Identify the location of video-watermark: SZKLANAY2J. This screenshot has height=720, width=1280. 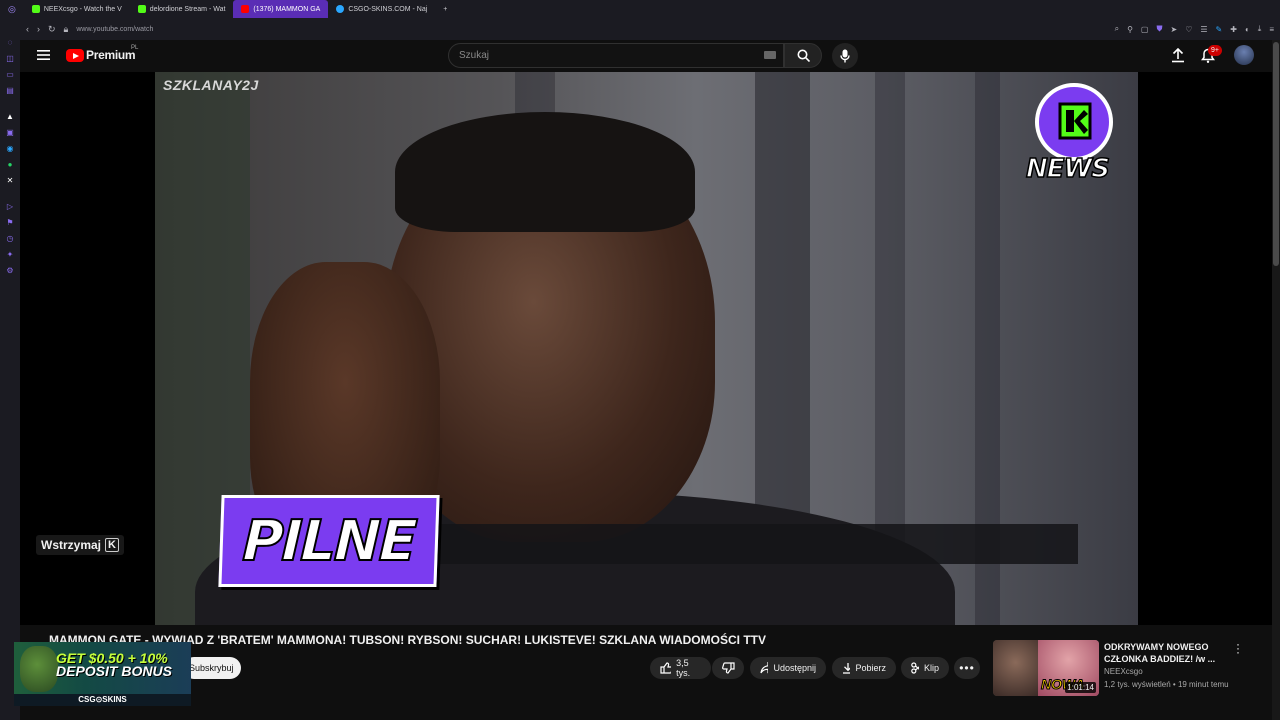
(211, 85).